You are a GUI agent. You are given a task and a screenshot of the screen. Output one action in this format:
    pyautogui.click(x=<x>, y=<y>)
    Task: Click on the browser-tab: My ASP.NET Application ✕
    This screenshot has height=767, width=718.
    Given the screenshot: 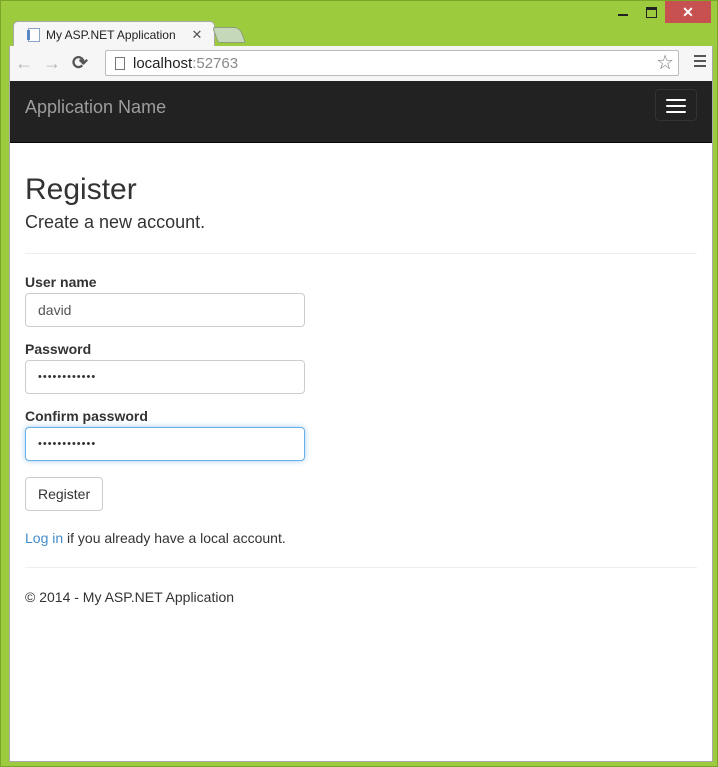 What is the action you would take?
    pyautogui.click(x=114, y=34)
    